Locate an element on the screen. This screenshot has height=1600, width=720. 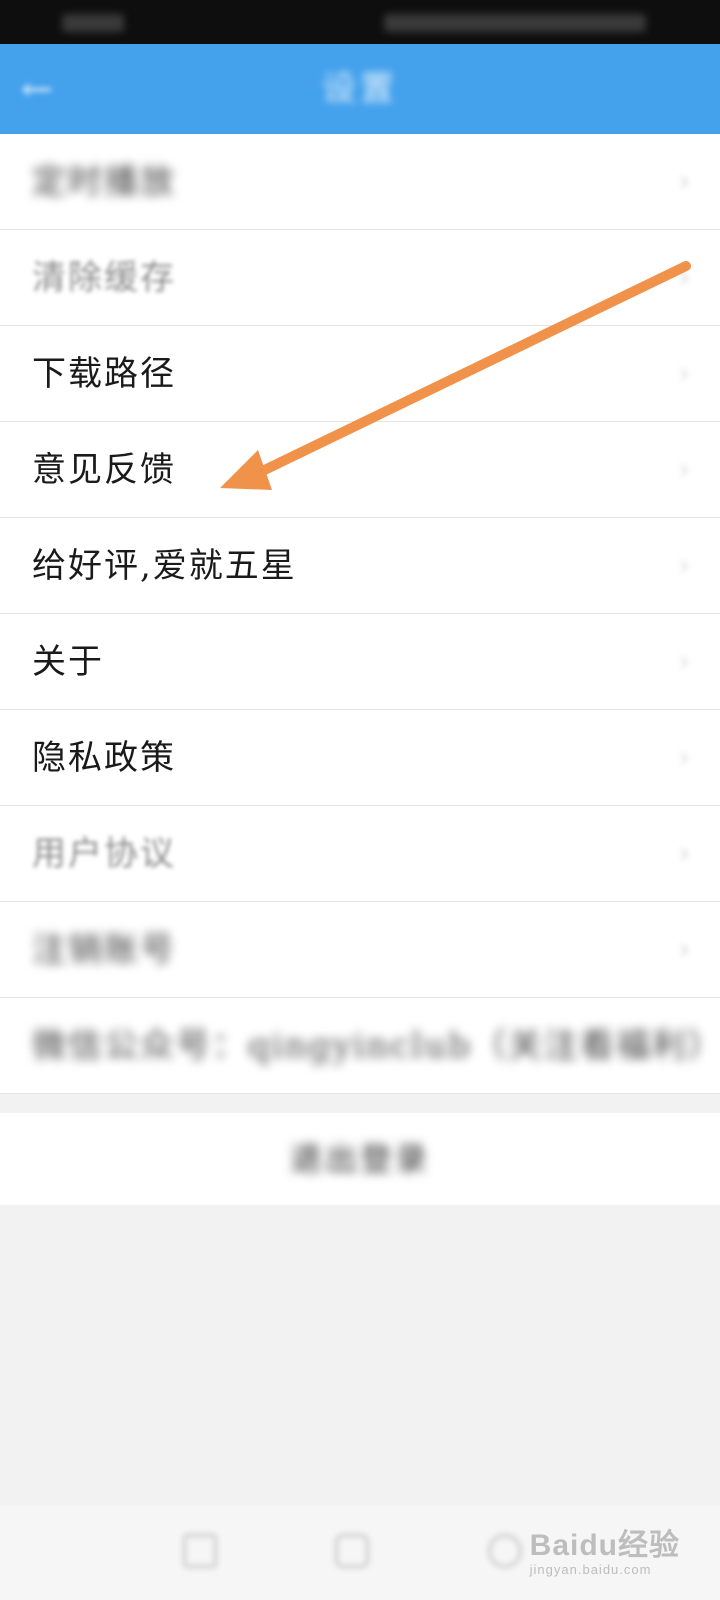
watermark-brand: Baidu经验 is located at coordinates (604, 1545).